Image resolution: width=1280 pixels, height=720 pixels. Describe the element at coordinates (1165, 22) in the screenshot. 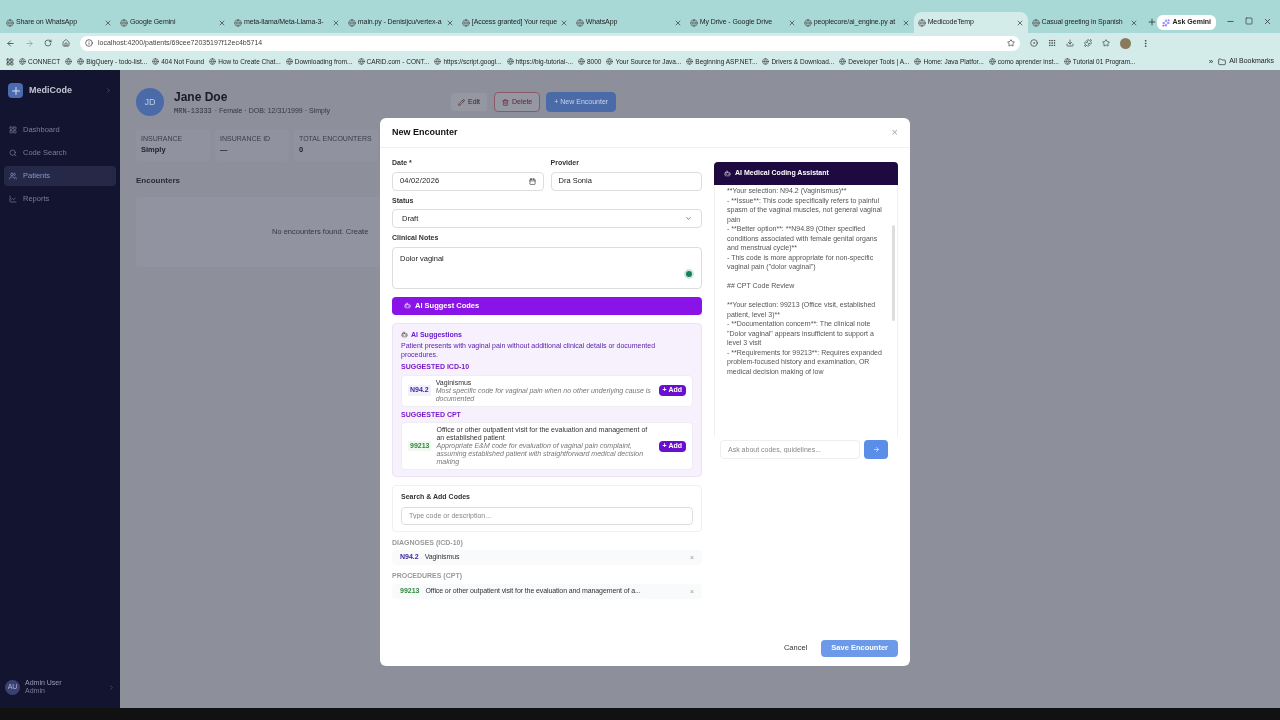

I see `sparkle-icon` at that location.